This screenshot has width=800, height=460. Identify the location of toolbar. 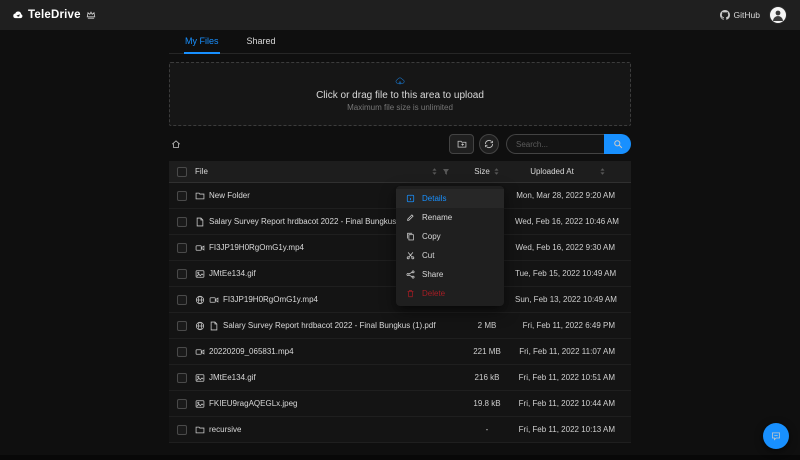
(400, 144).